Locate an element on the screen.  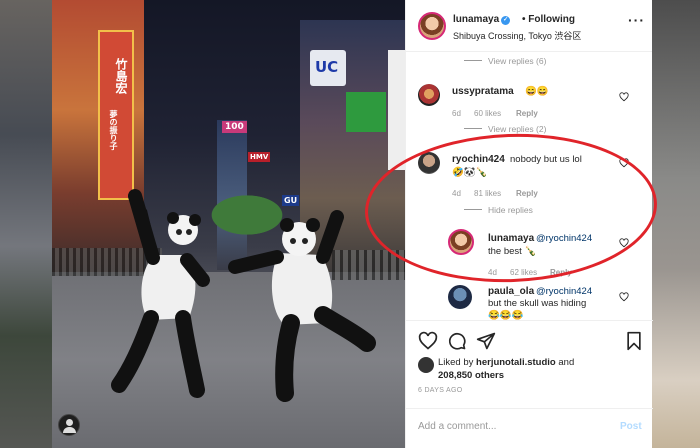
view-replies-link: View replies (6) is located at coordinates (505, 61).